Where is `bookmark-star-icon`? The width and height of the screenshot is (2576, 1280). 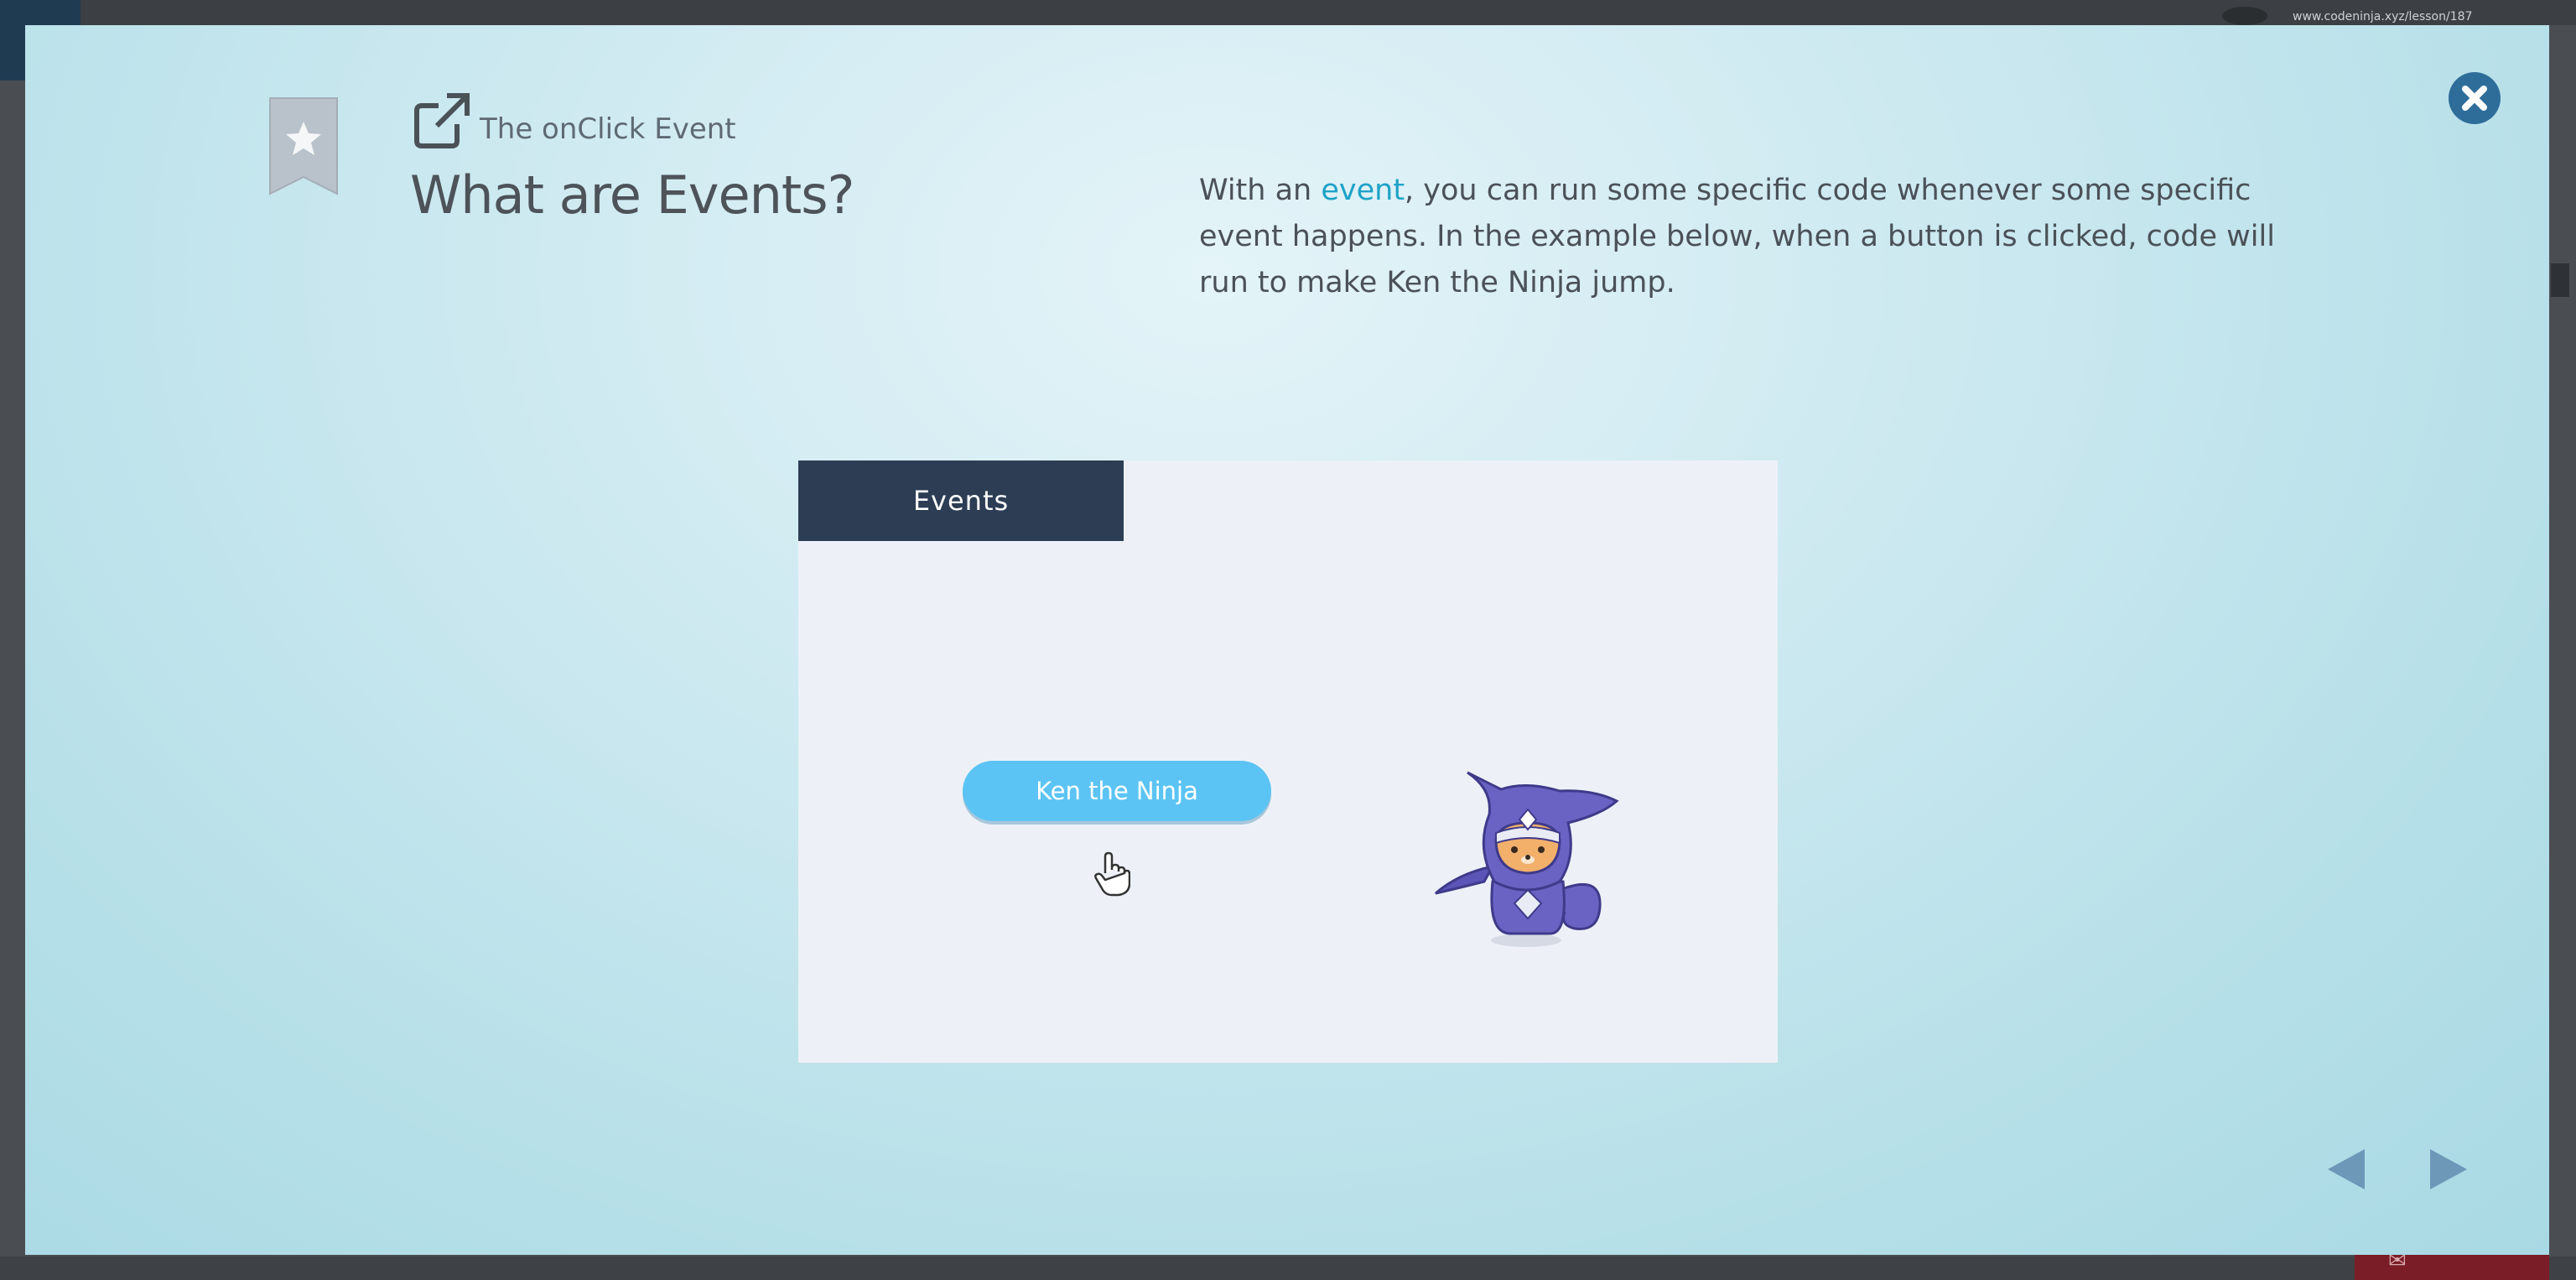 bookmark-star-icon is located at coordinates (303, 146).